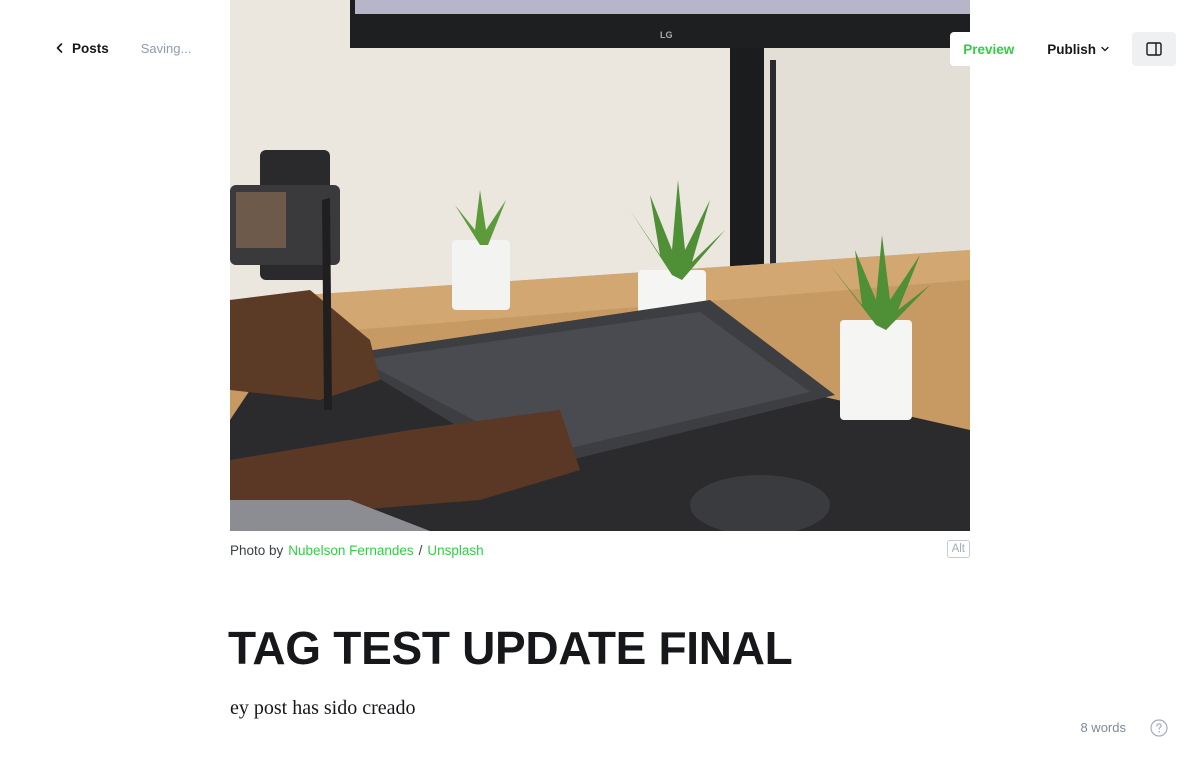 The image size is (1200, 776). What do you see at coordinates (1103, 727) in the screenshot?
I see `word-count: 8 words` at bounding box center [1103, 727].